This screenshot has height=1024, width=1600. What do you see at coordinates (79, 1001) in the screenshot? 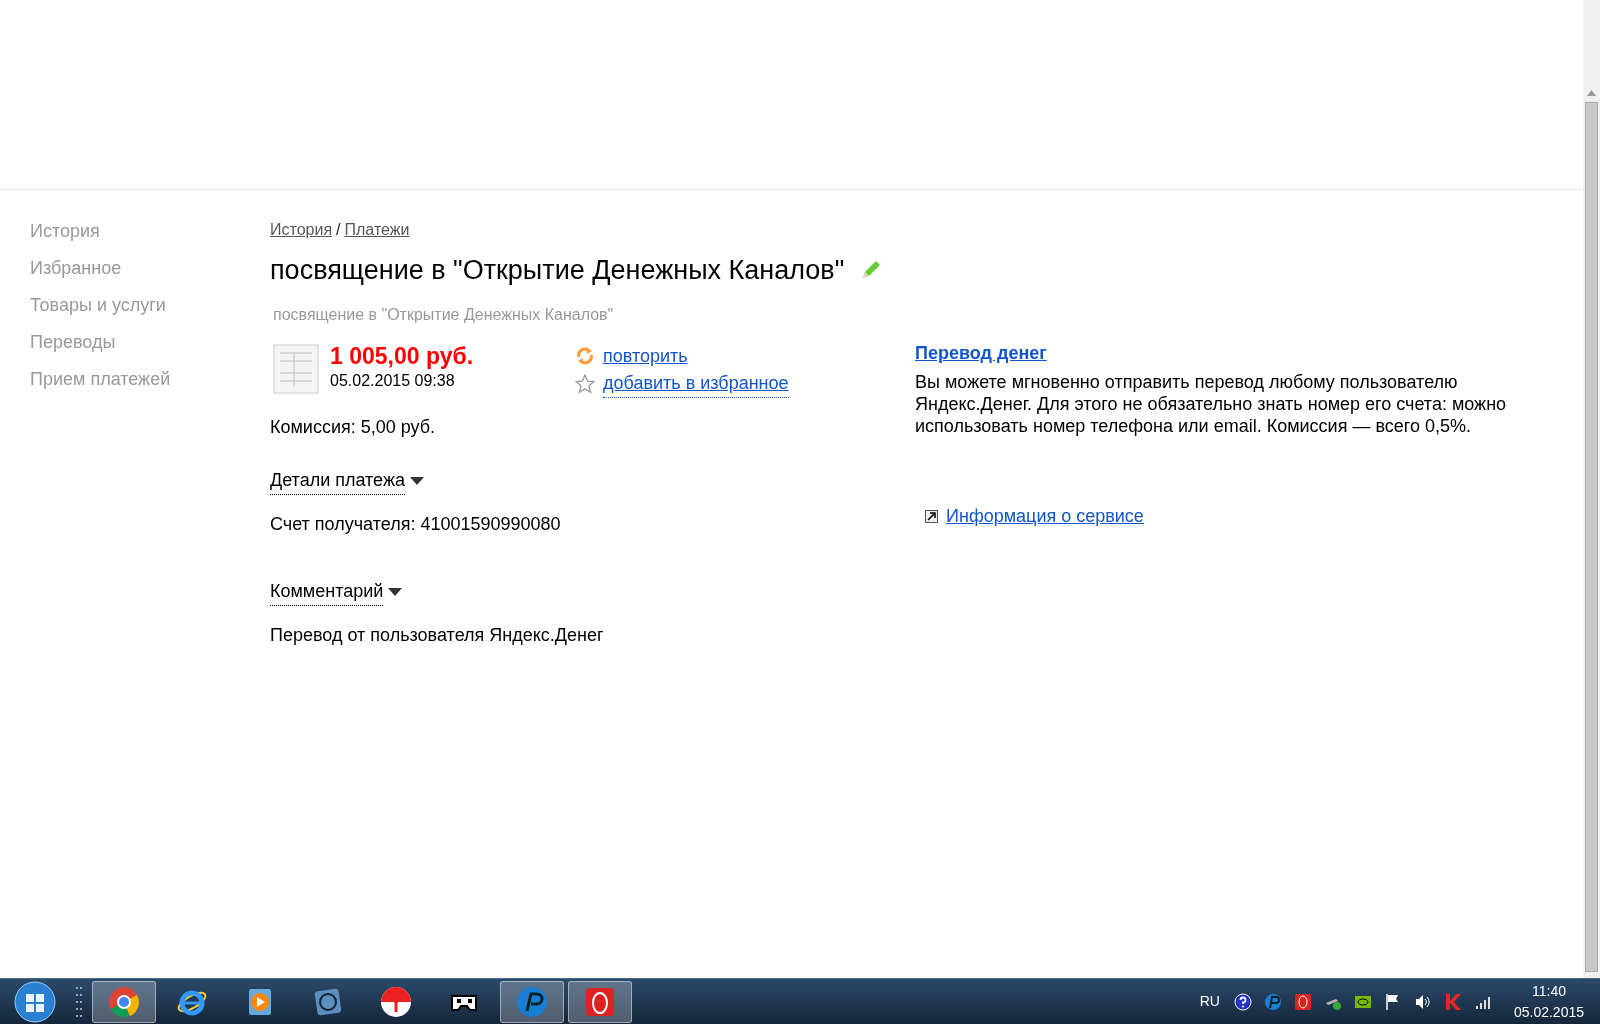
I see `grip-icon` at bounding box center [79, 1001].